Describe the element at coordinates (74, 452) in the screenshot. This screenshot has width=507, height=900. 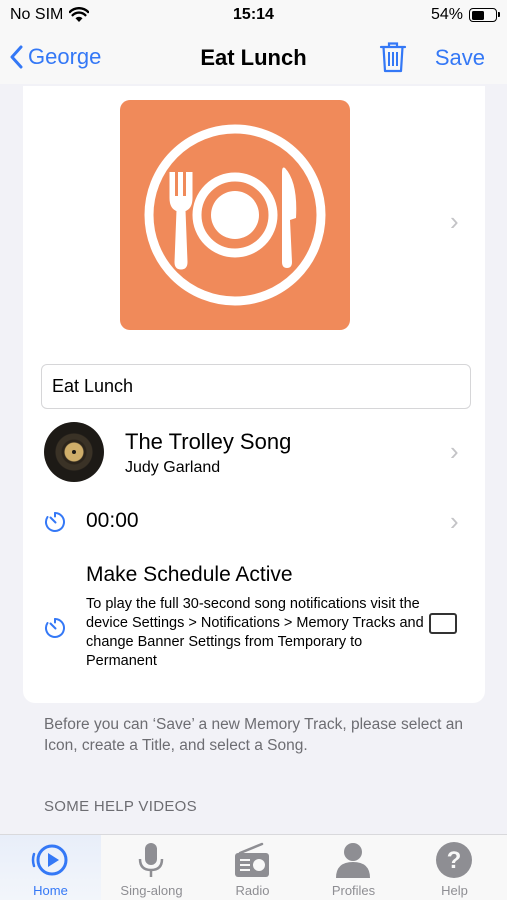
I see `album-art-record-icon` at that location.